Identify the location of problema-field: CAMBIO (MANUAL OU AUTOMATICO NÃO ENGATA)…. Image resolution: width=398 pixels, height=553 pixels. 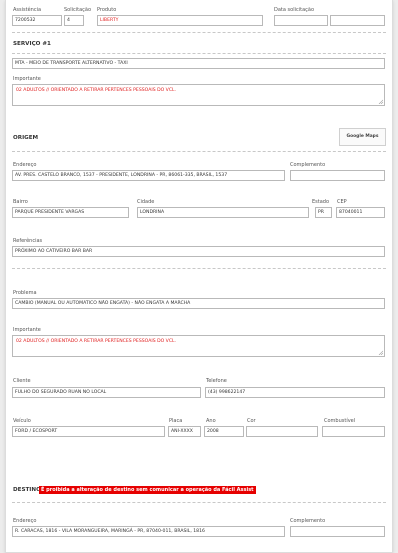
(198, 303).